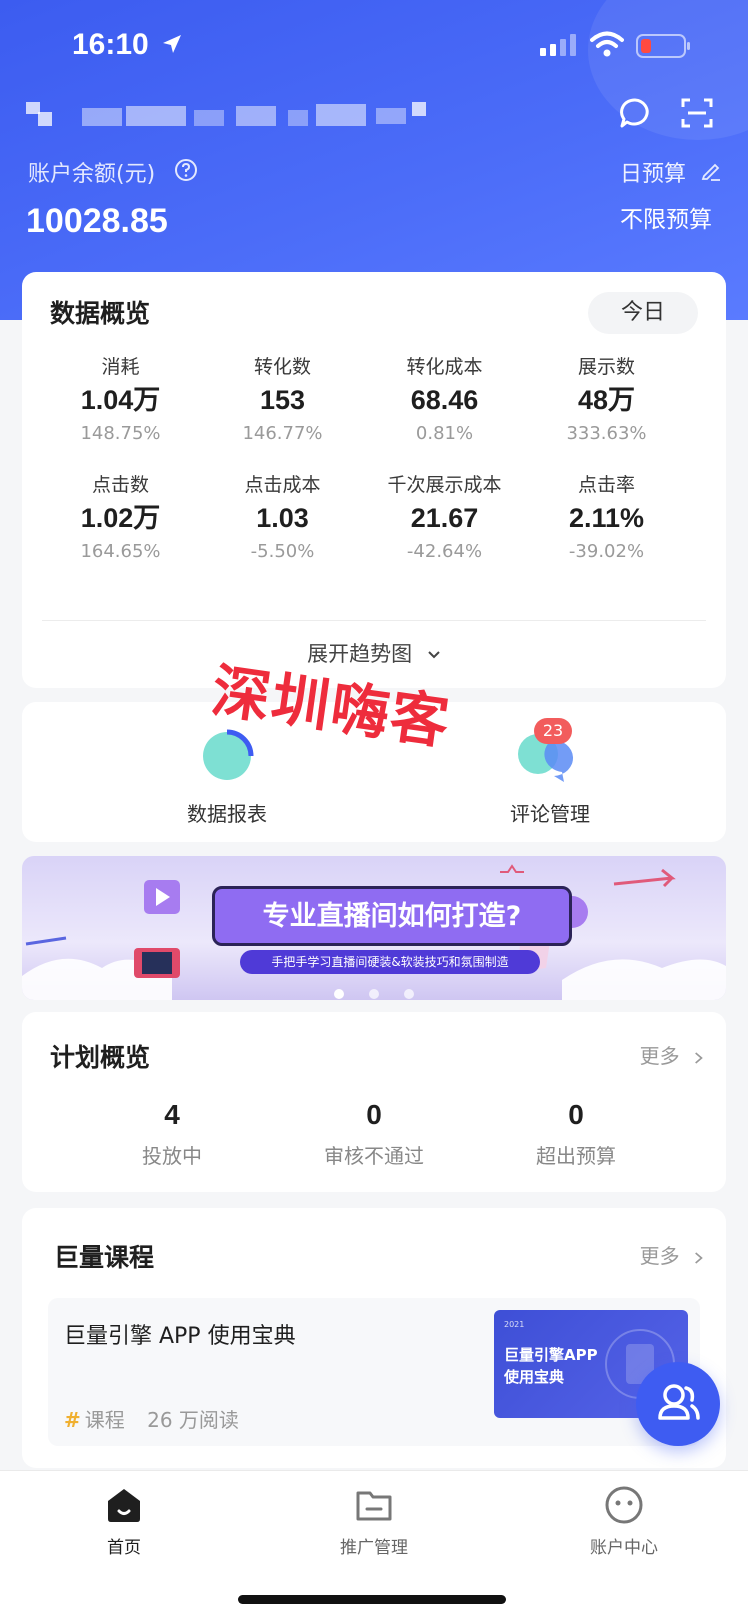 The image size is (748, 1618). I want to click on folder-icon, so click(374, 1506).